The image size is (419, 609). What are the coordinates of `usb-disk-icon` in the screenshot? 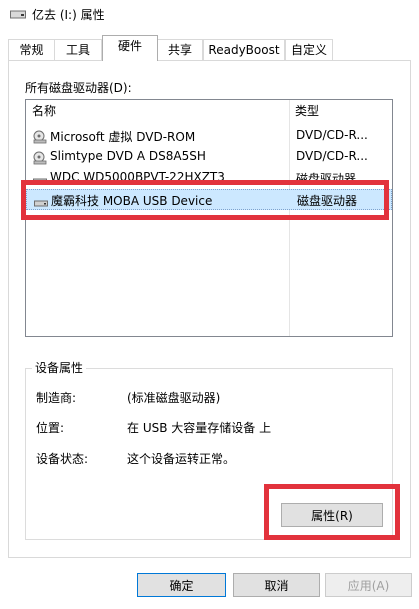 It's located at (41, 203).